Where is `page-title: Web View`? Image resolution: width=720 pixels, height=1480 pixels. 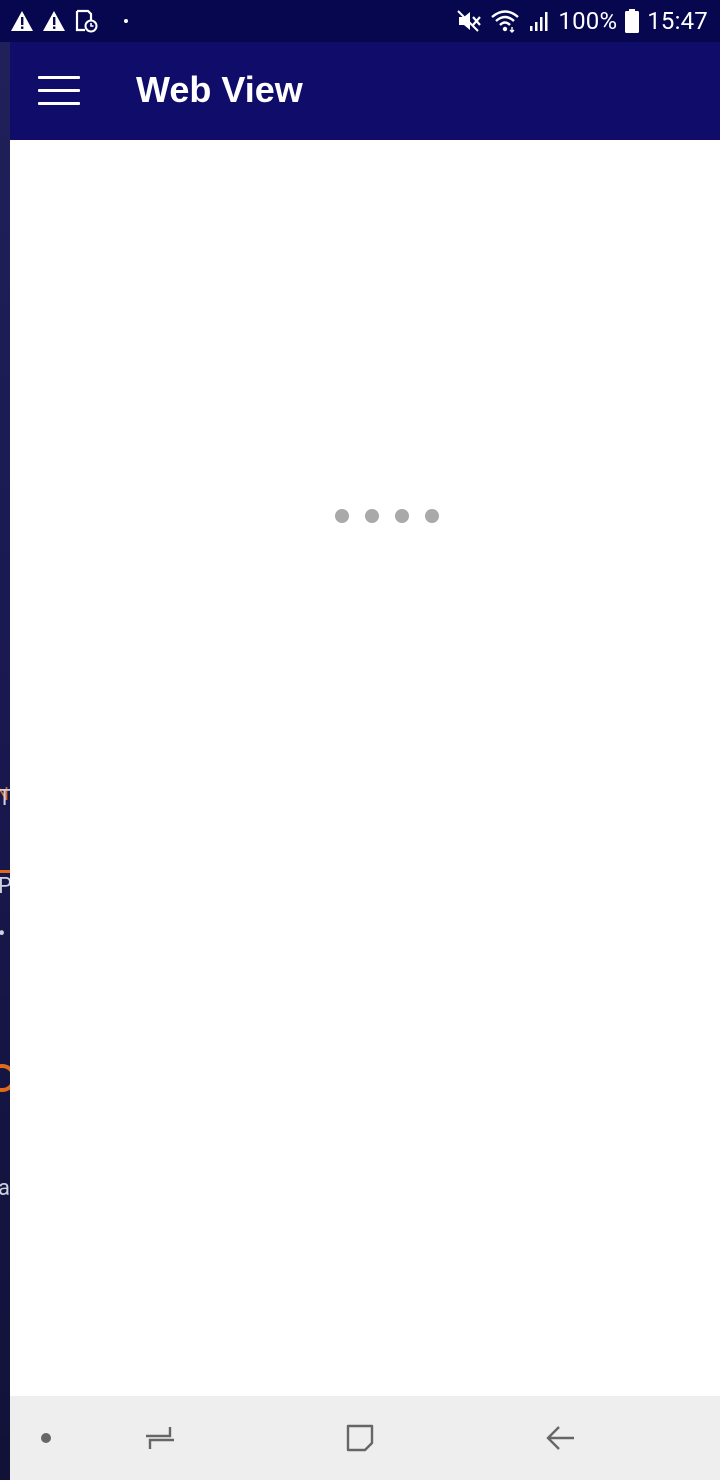 page-title: Web View is located at coordinates (219, 89).